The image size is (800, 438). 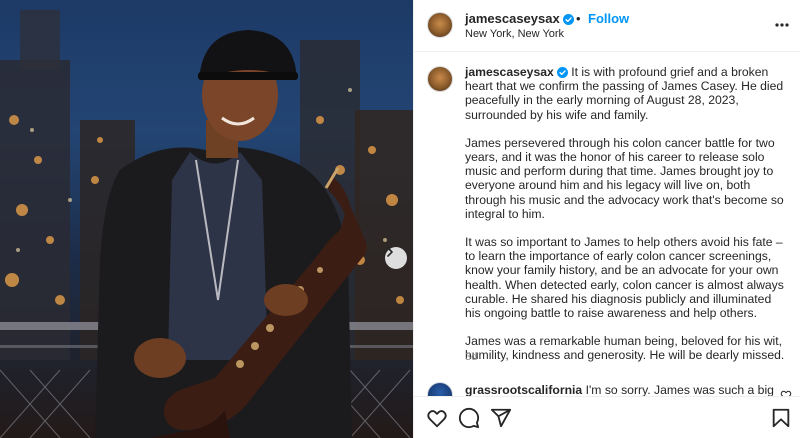 I want to click on username-link: jamescaseysax, so click(x=512, y=18).